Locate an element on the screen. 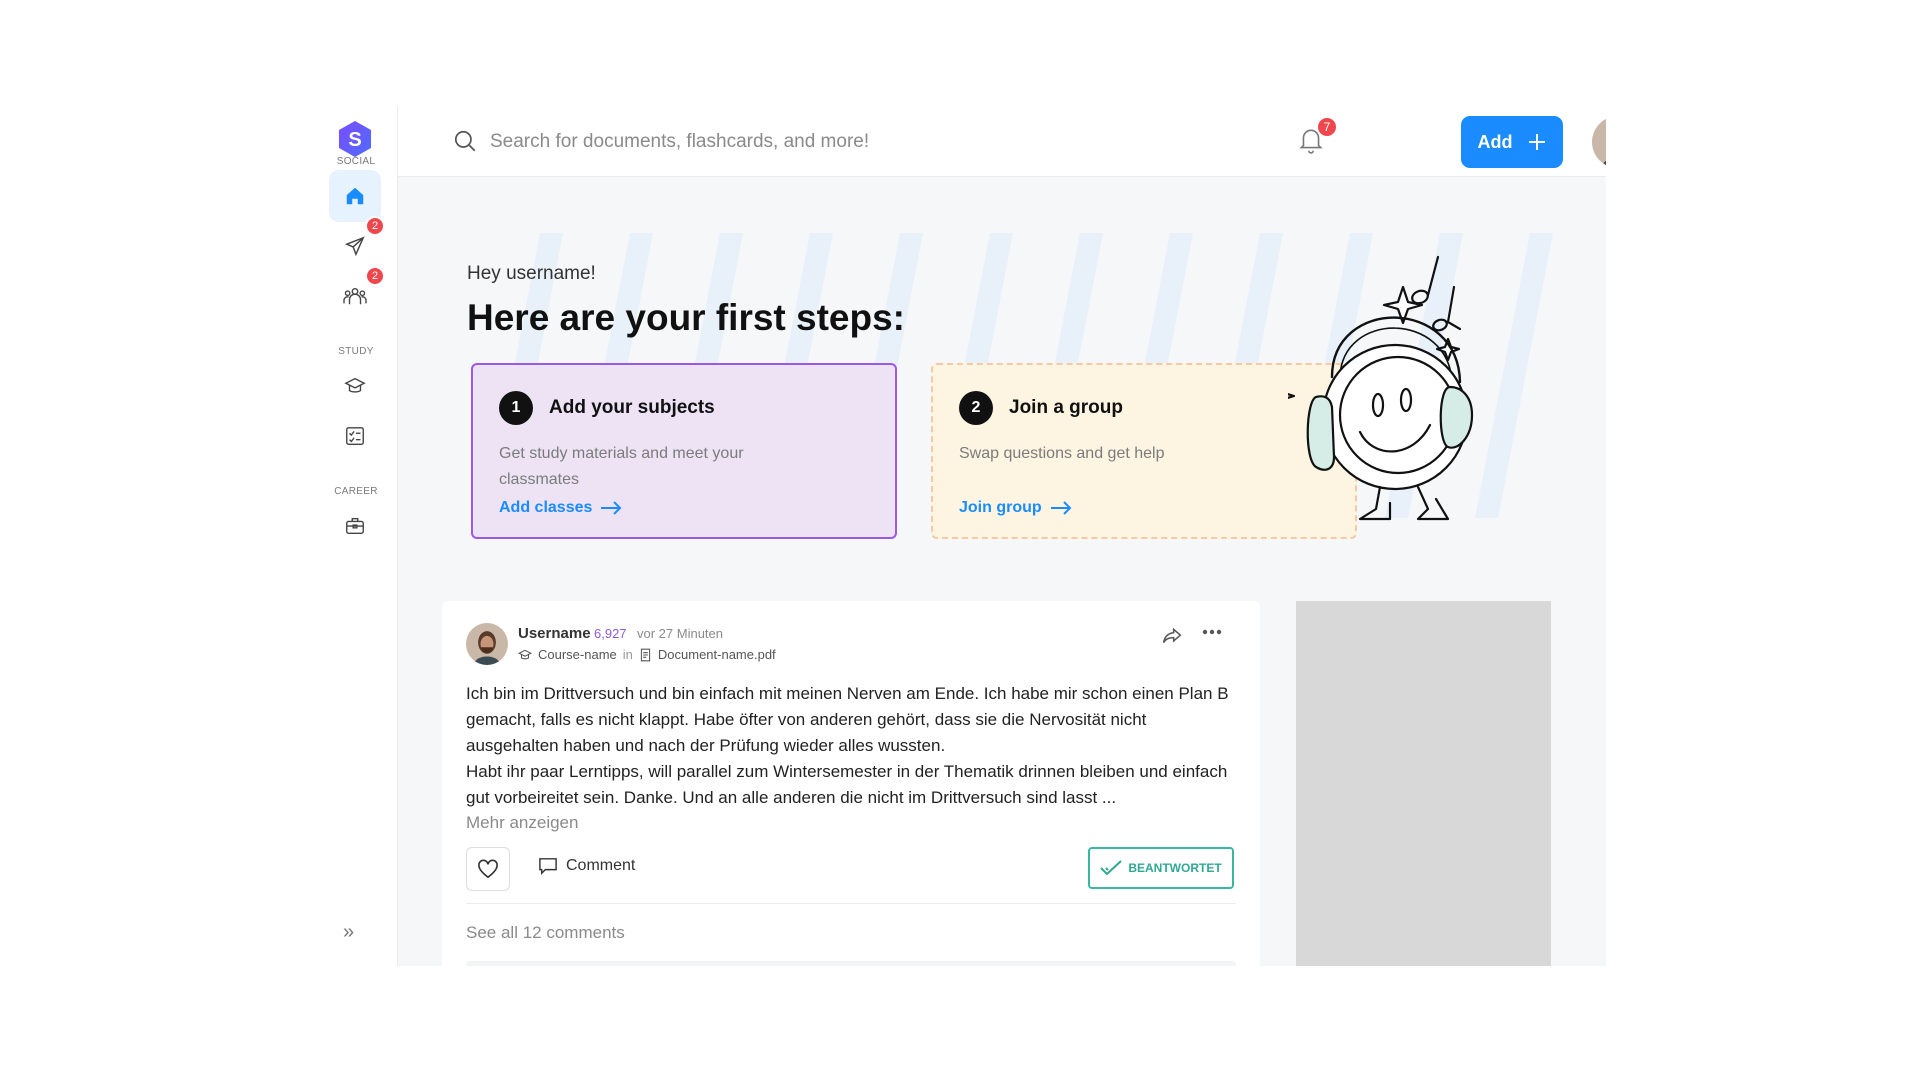 This screenshot has height=1080, width=1920. expand-sidebar-icon: » is located at coordinates (348, 932).